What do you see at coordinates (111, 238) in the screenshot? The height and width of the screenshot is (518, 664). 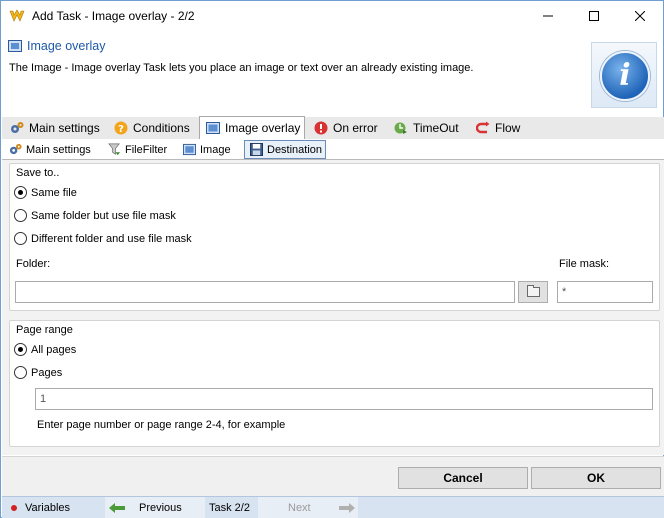 I see `radio-label: Different folder and use file mask` at bounding box center [111, 238].